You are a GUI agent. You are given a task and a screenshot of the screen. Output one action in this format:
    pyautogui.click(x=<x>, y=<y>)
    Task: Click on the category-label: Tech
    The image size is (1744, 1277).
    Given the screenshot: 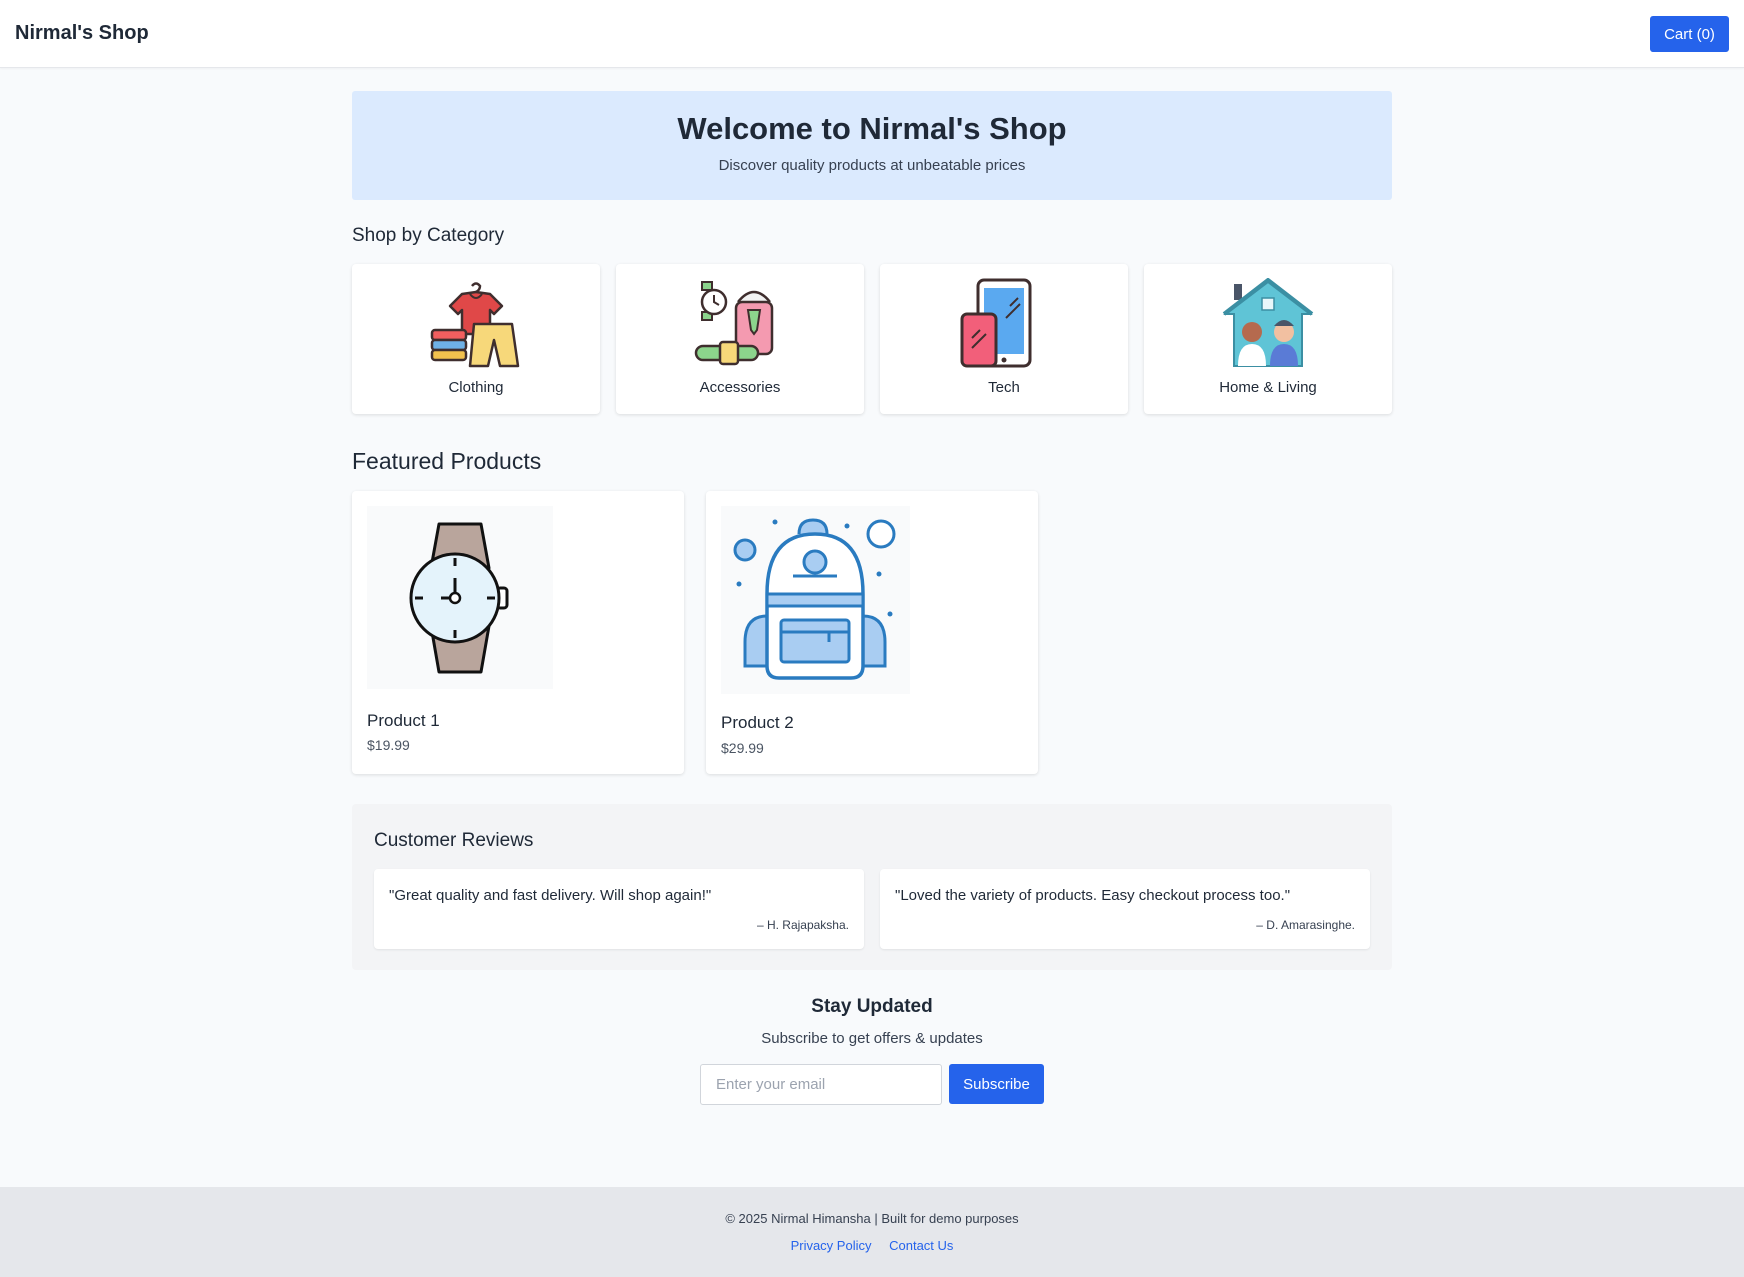 What is the action you would take?
    pyautogui.click(x=1004, y=387)
    